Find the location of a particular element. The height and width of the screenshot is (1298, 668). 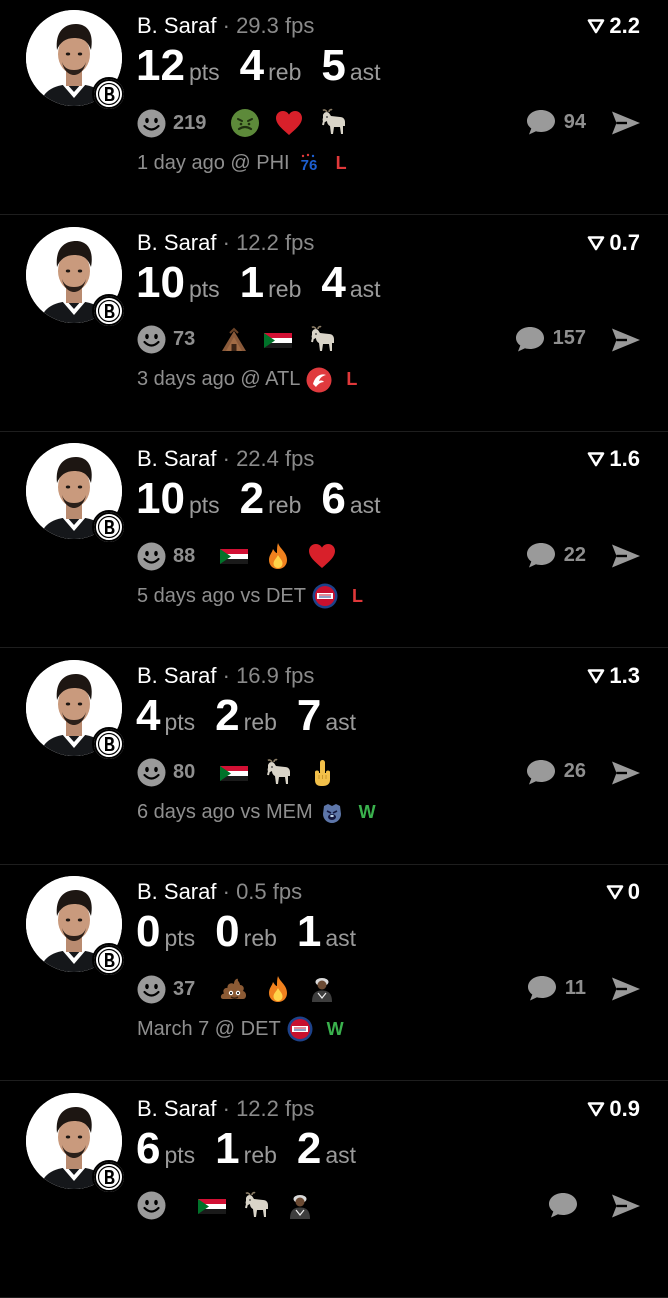

header-line: B. Saraf · 22.4 fps is located at coordinates (225, 459).